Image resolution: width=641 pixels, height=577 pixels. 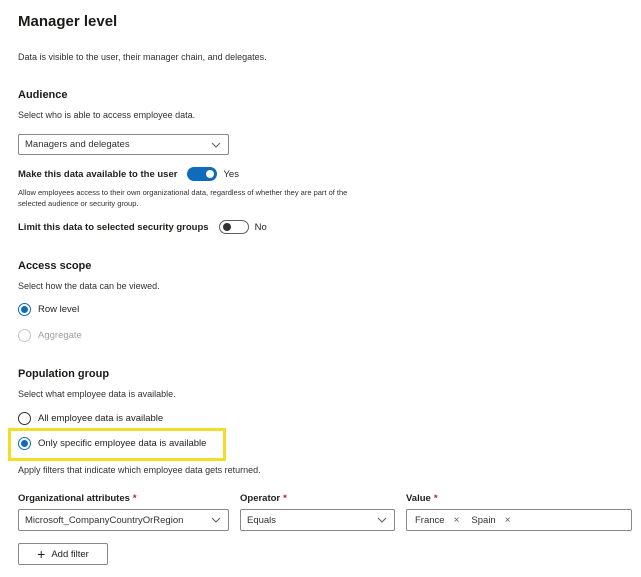 I want to click on operator-label: Operator *, so click(x=263, y=498).